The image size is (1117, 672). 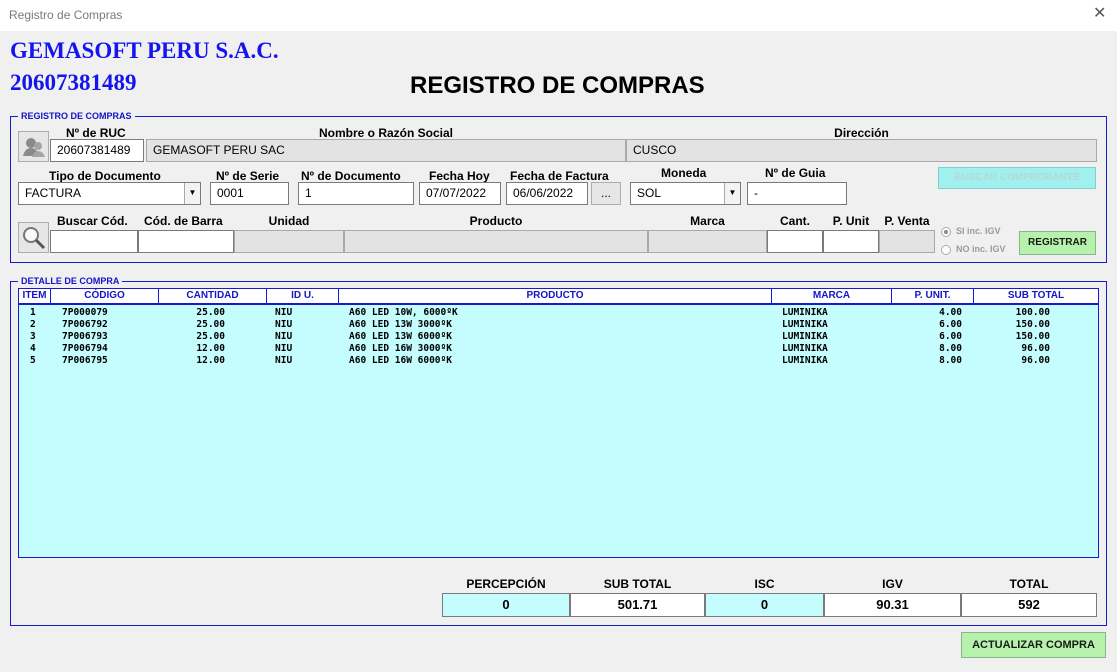 What do you see at coordinates (978, 231) in the screenshot?
I see `igv-si-label: SI inc. IGV` at bounding box center [978, 231].